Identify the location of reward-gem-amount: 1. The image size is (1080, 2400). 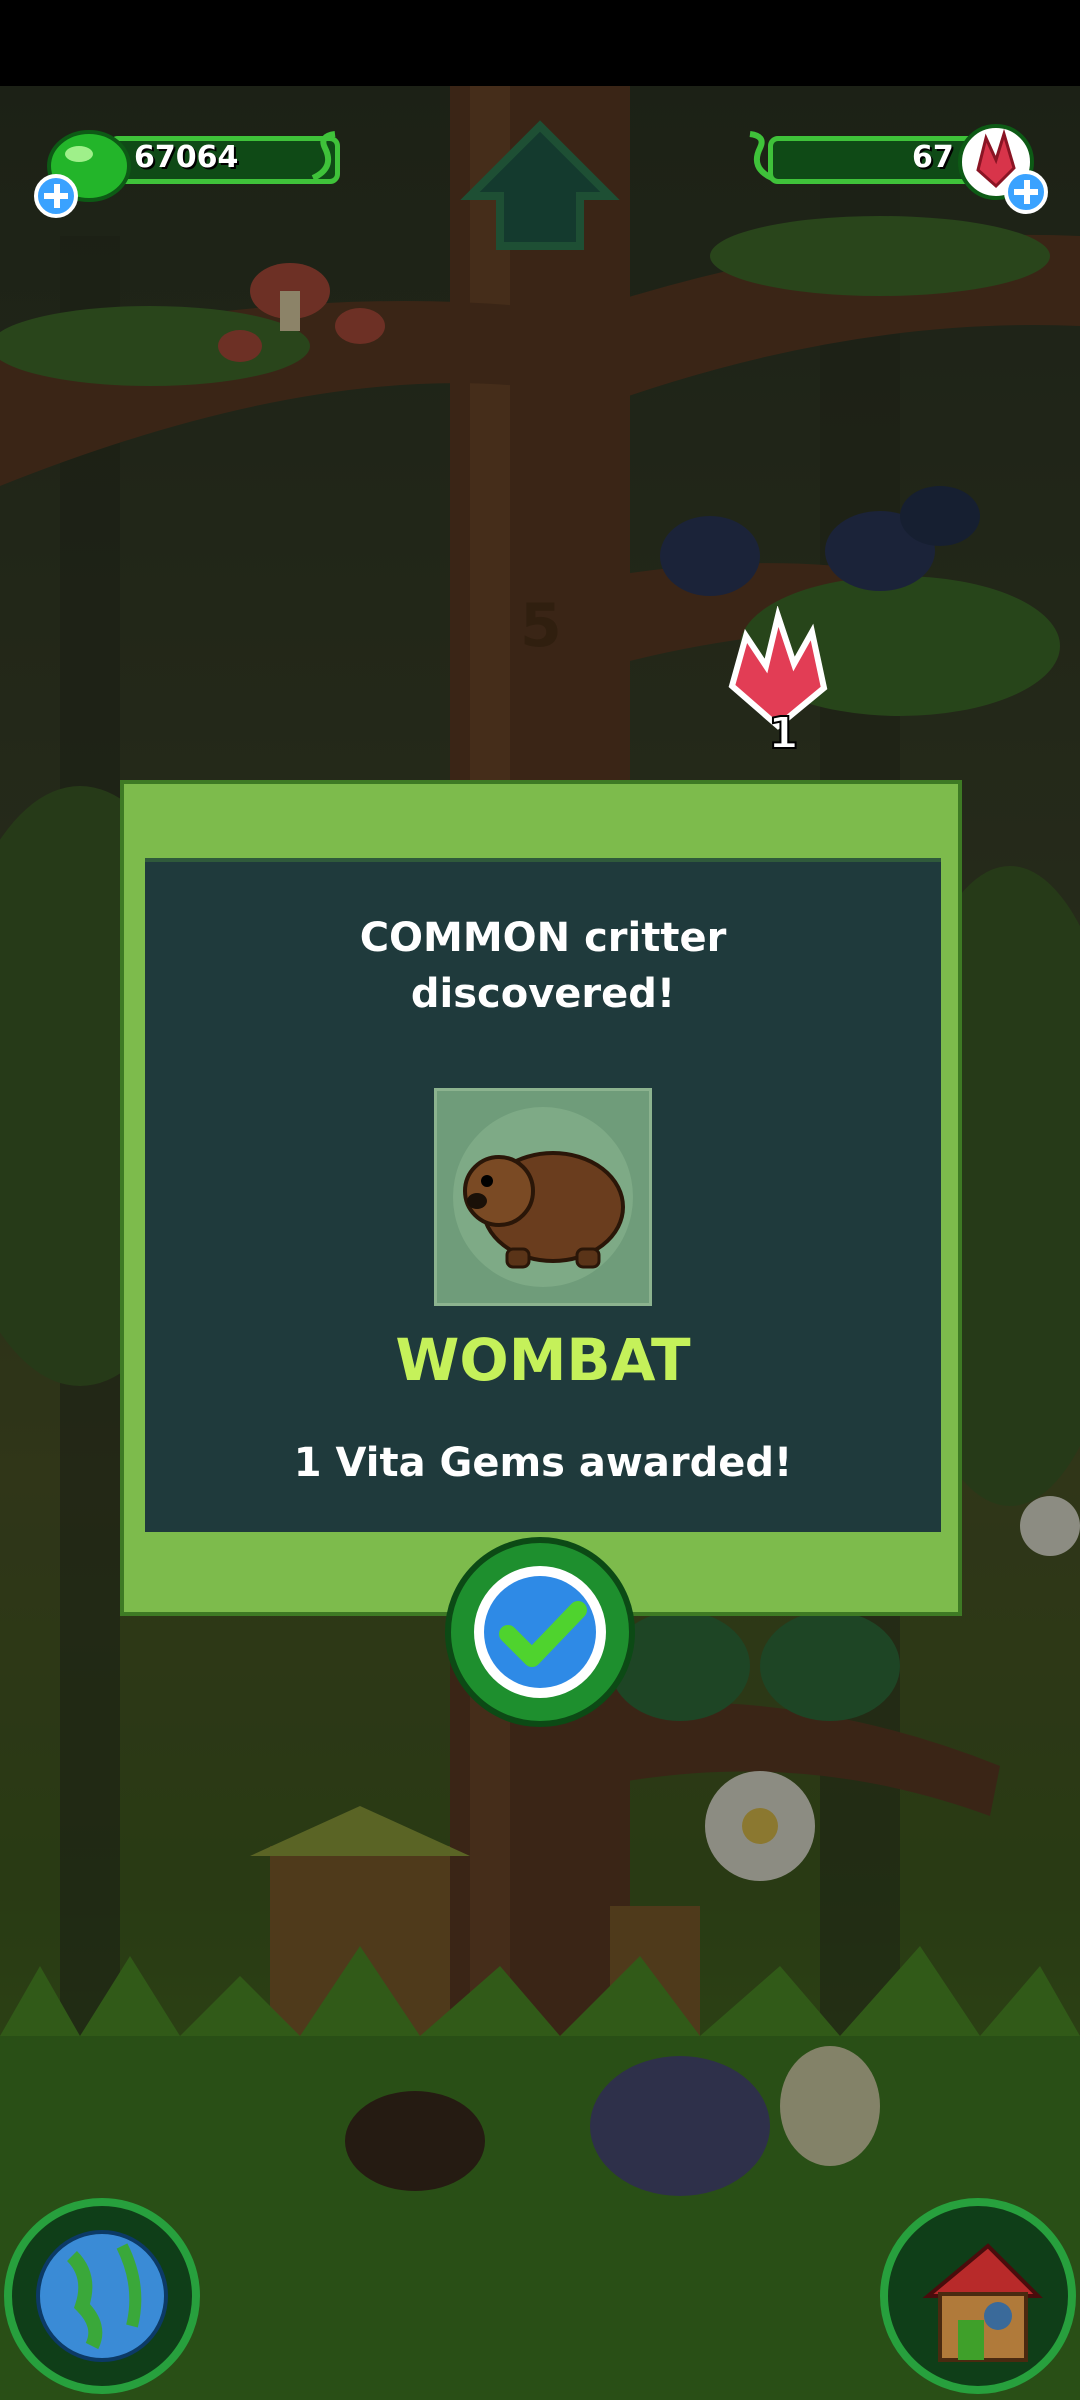
(783, 732).